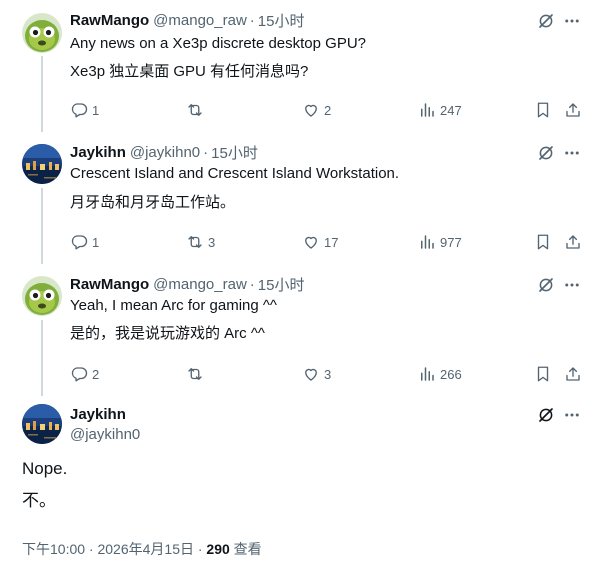 The image size is (600, 568). What do you see at coordinates (328, 110) in the screenshot?
I see `like-count: 2` at bounding box center [328, 110].